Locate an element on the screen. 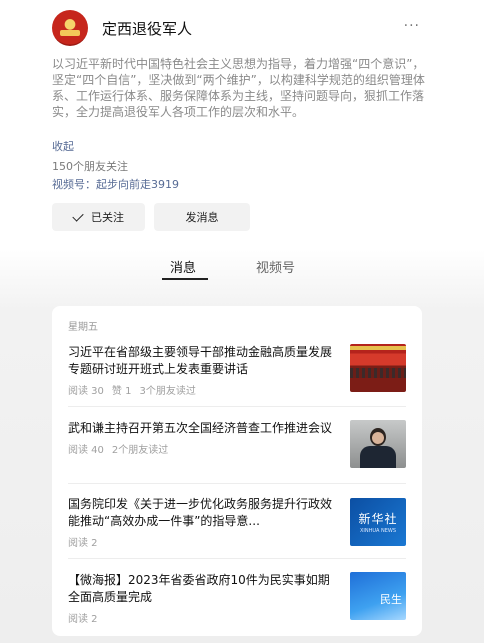  more-options-icon: ··· is located at coordinates (412, 26).